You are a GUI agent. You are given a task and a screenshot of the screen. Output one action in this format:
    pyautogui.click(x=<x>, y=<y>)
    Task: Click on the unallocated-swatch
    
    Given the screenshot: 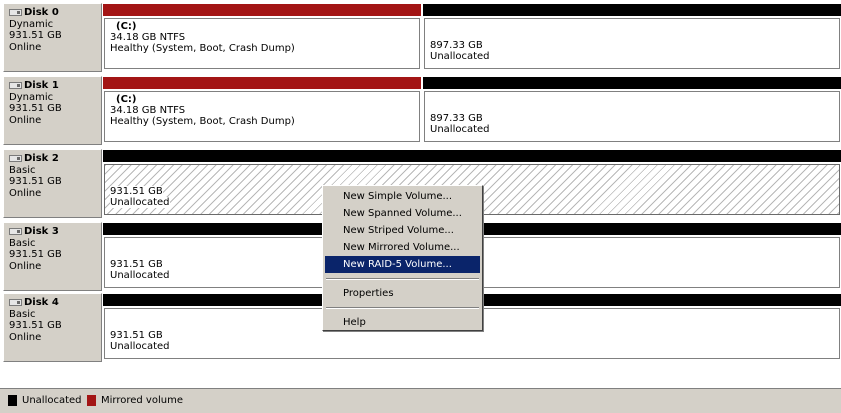 What is the action you would take?
    pyautogui.click(x=12, y=400)
    